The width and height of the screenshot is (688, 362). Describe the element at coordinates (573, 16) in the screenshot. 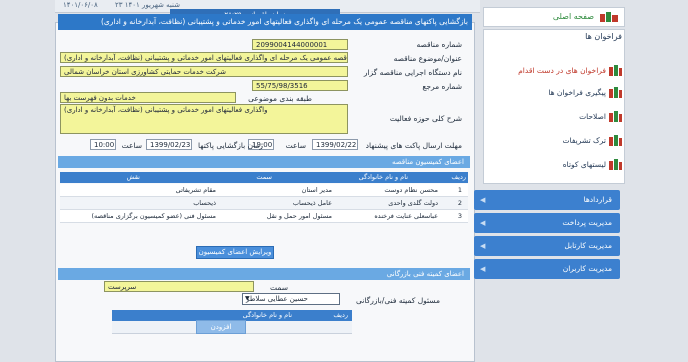

I see `home-label: صفحه اصلی` at that location.